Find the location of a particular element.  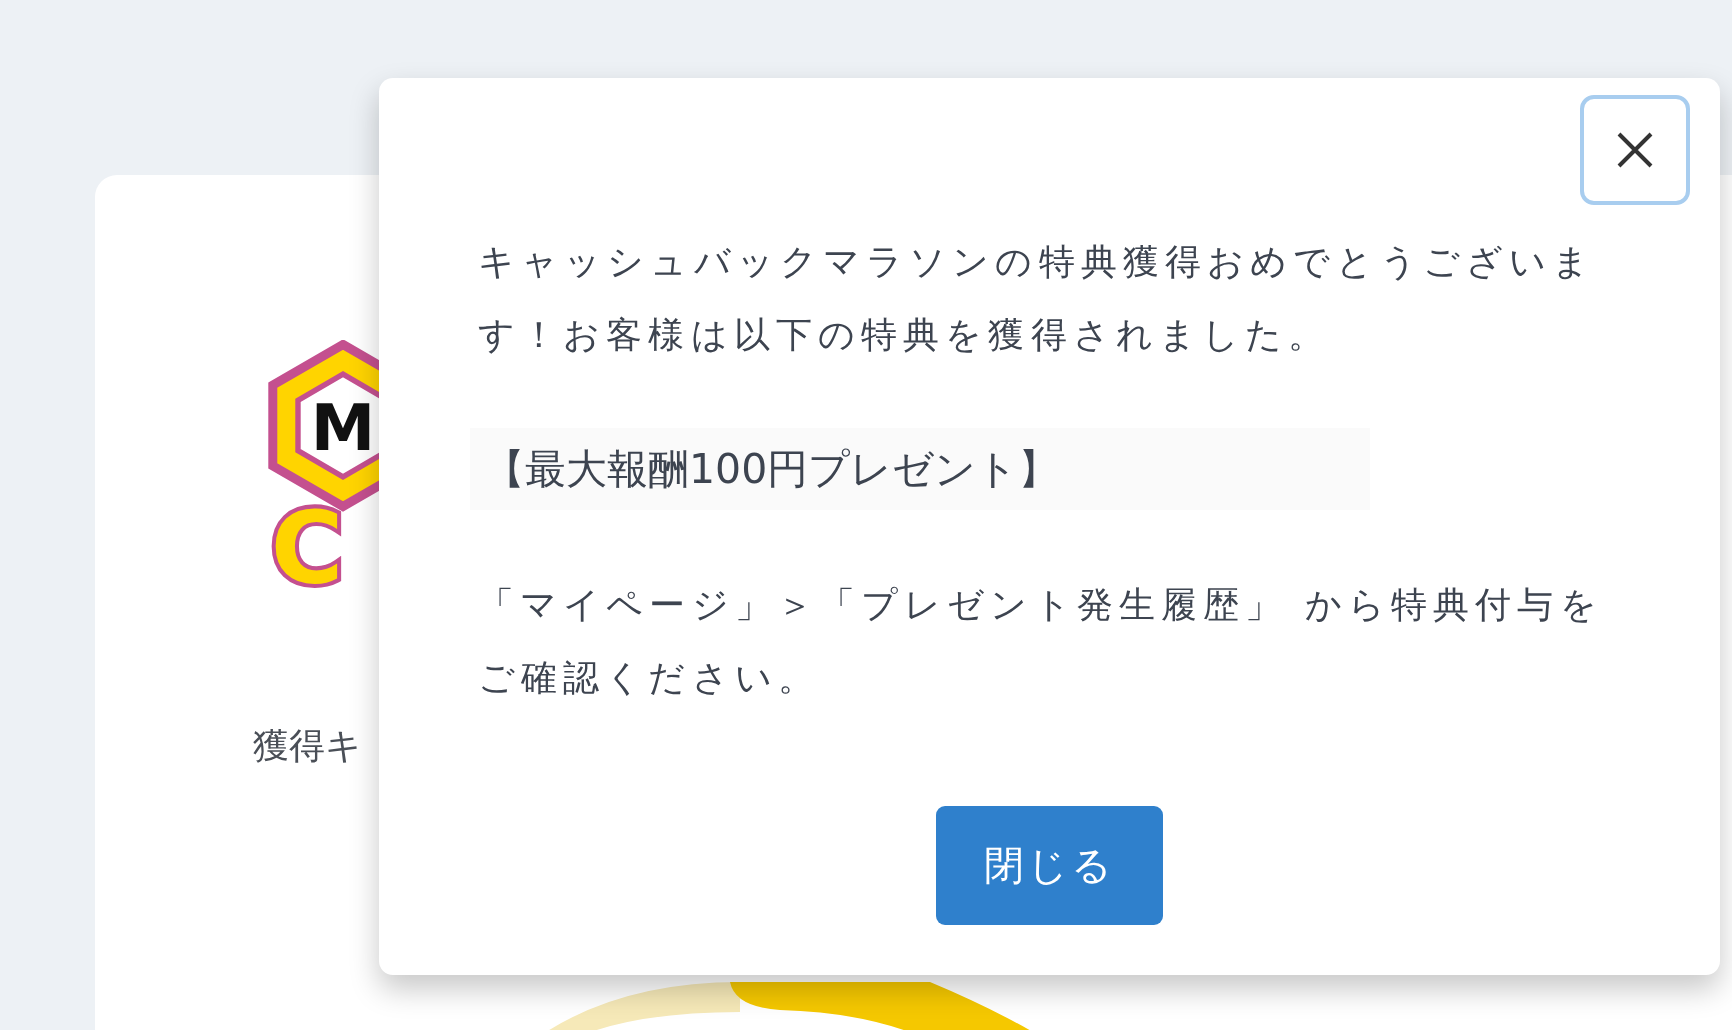

close-button is located at coordinates (1635, 150).